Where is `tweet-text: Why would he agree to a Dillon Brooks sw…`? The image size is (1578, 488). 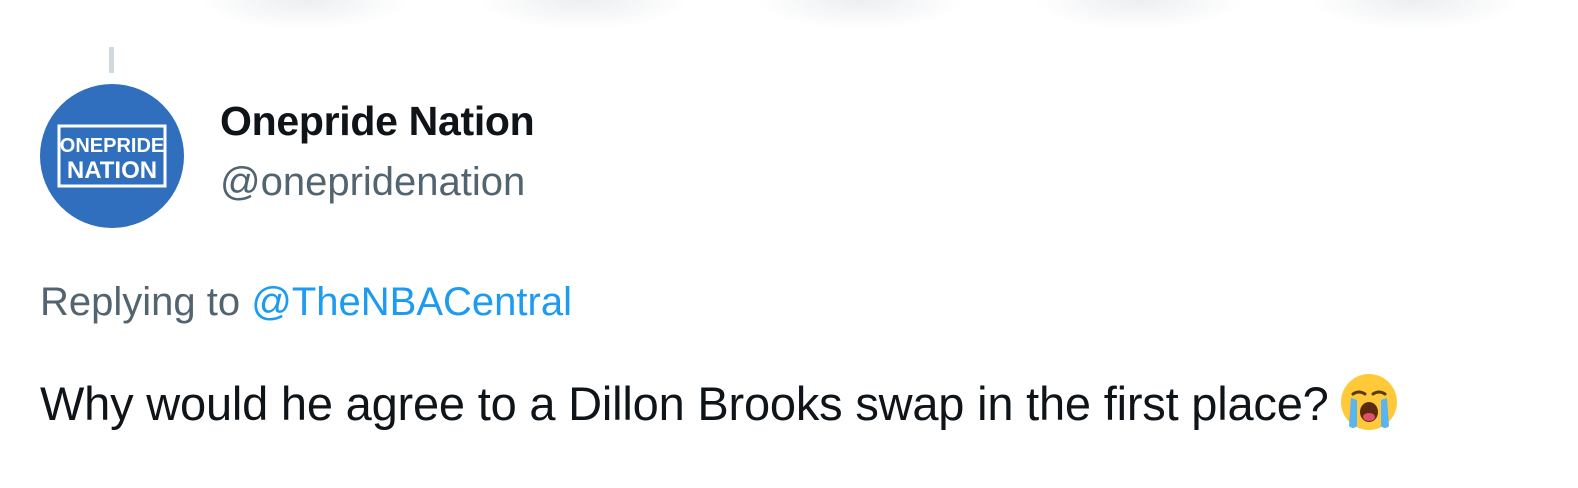
tweet-text: Why would he agree to a Dillon Brooks sw… is located at coordinates (684, 403).